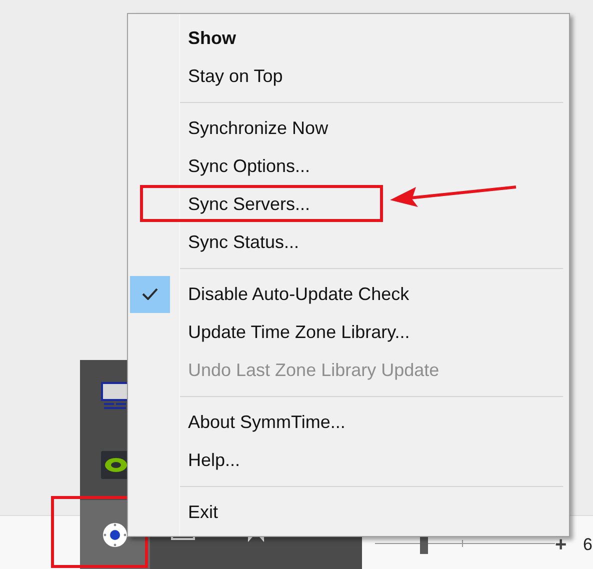 The image size is (593, 569). Describe the element at coordinates (348, 294) in the screenshot. I see `menu-item: Disable Auto-Update Check` at that location.